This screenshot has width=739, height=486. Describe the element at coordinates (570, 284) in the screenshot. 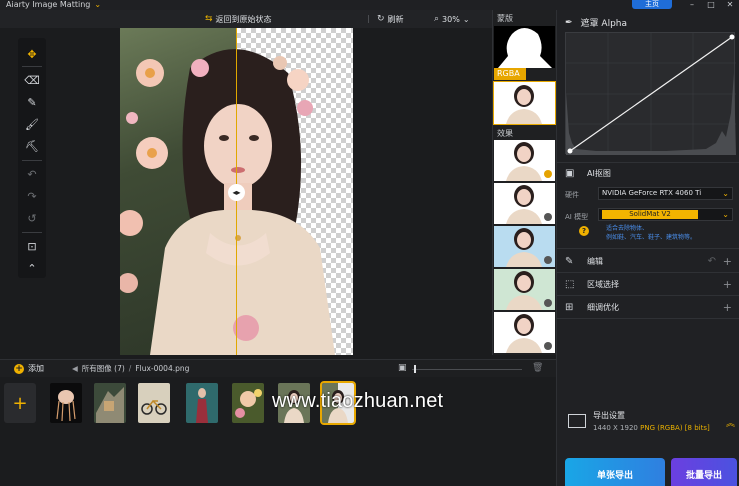

I see `region-select-icon: ⬚` at that location.